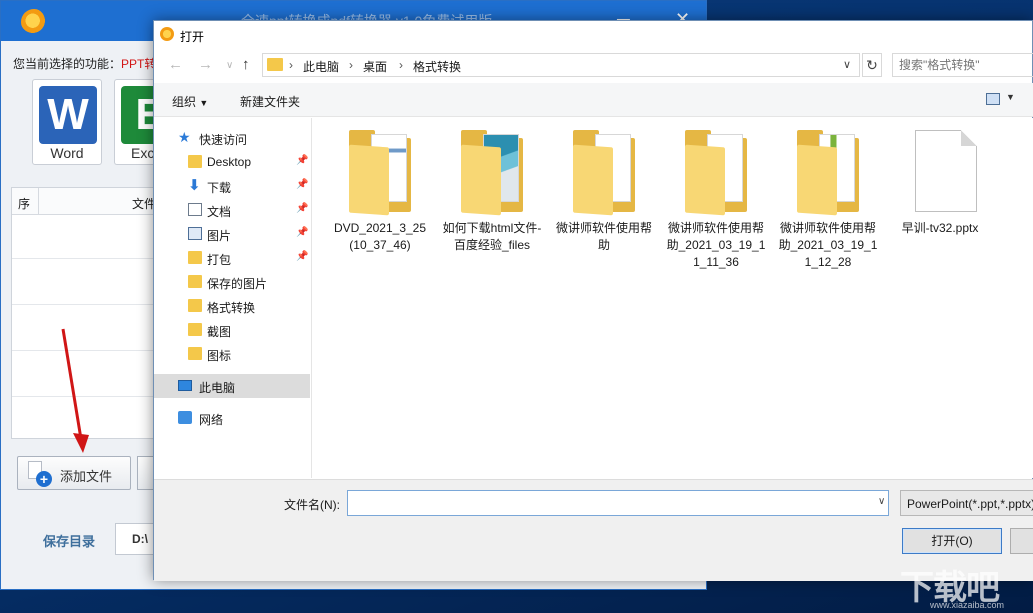  Describe the element at coordinates (232, 354) in the screenshot. I see `nav-item-icons: 图标` at that location.